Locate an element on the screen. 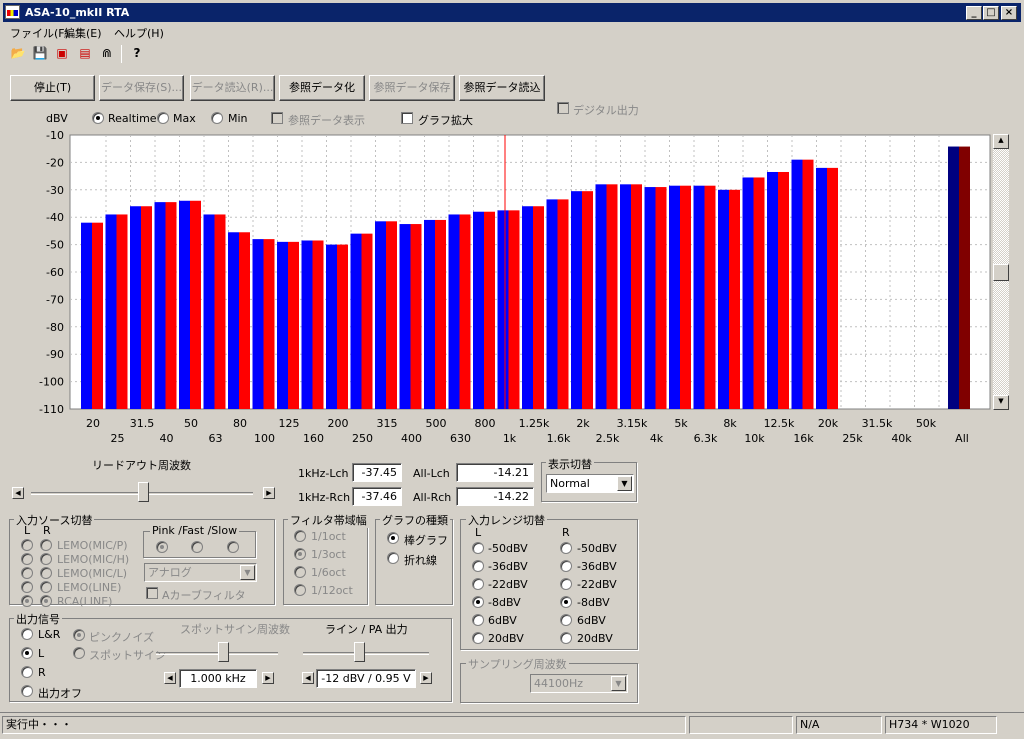  line-out-thumb is located at coordinates (359, 652).